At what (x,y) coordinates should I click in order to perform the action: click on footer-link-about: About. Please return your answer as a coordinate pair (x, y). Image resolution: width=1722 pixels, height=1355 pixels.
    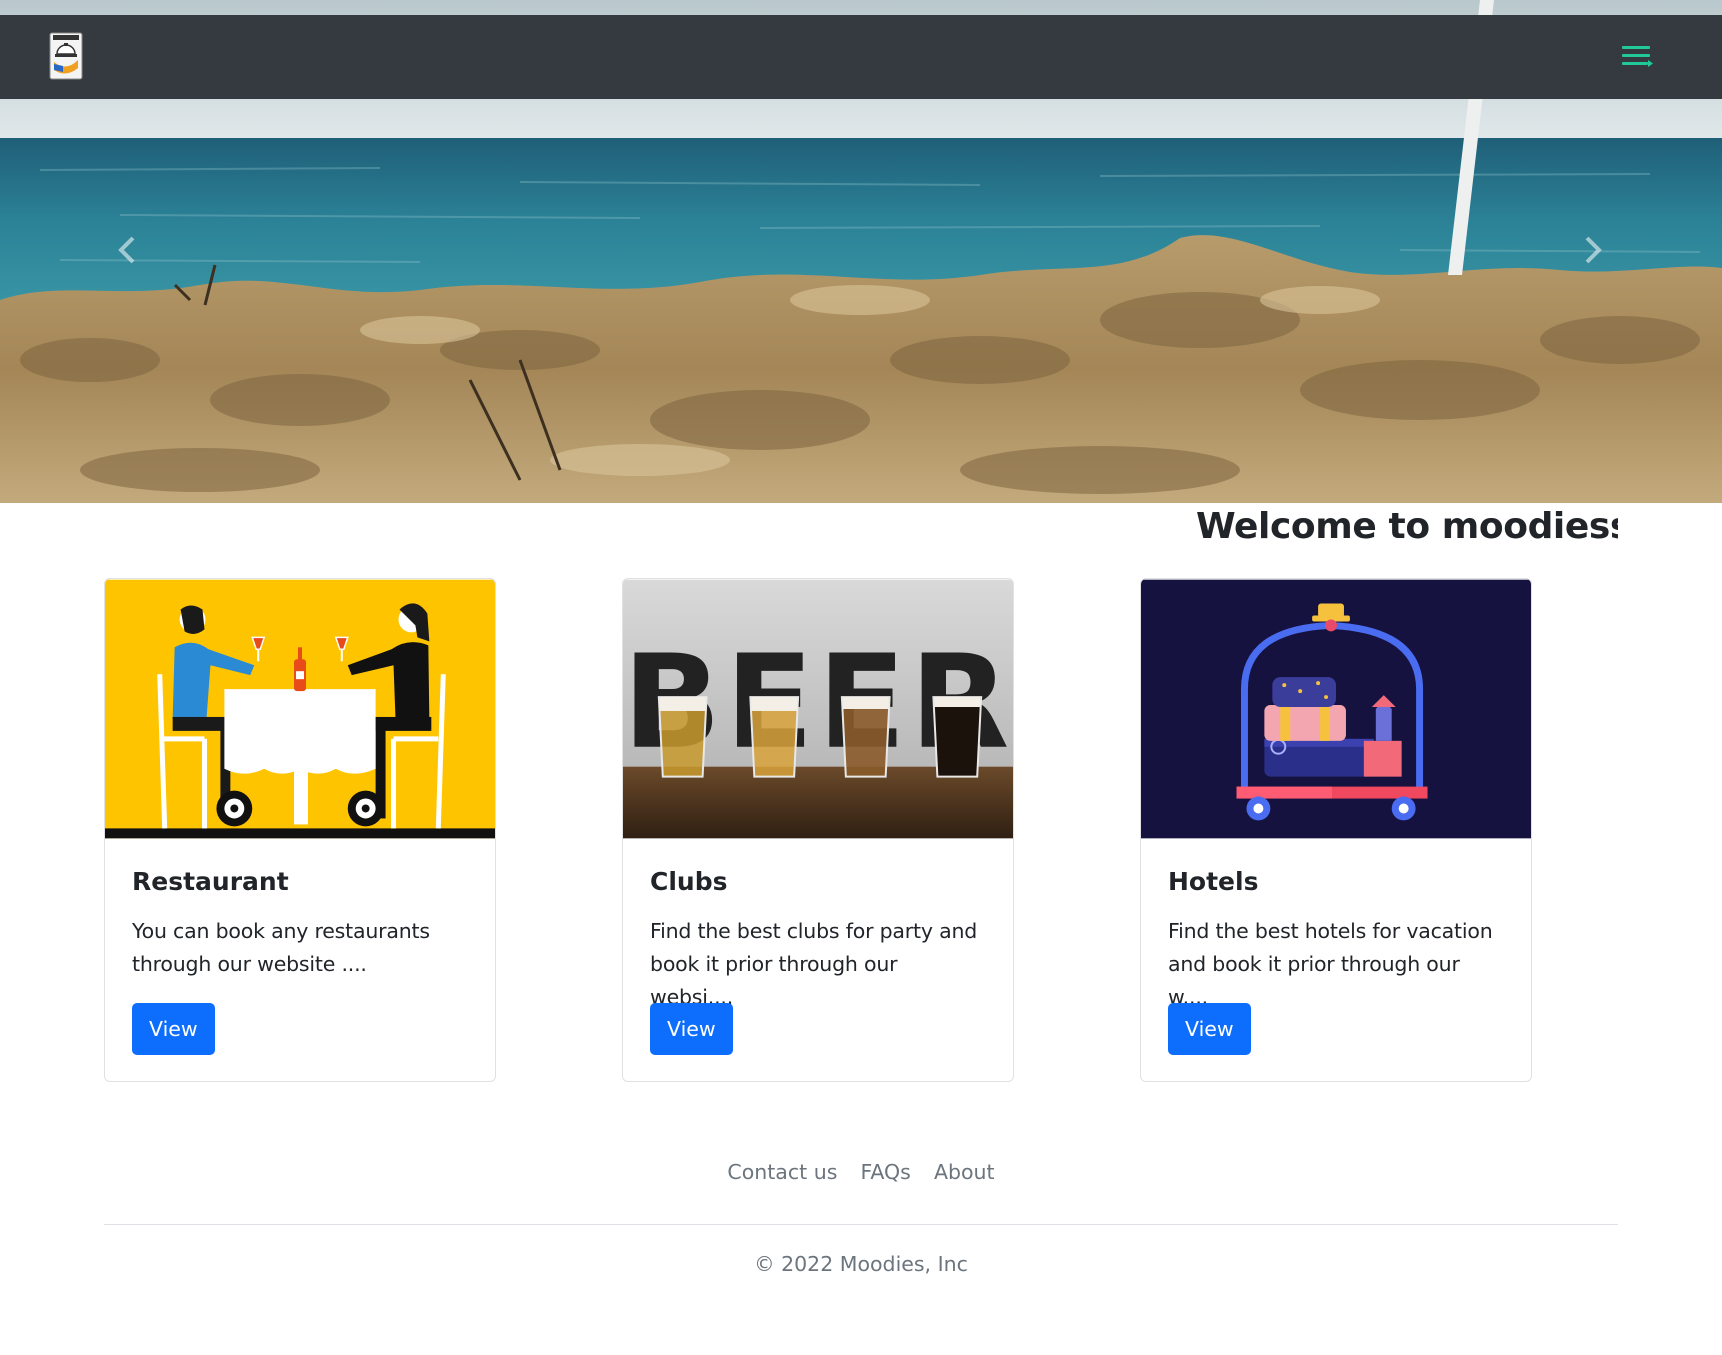
    Looking at the image, I should click on (964, 1172).